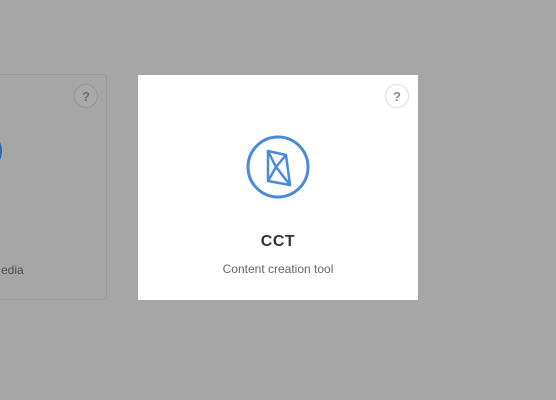 The image size is (556, 400). What do you see at coordinates (278, 269) in the screenshot?
I see `cct-card-description: Content creation tool` at bounding box center [278, 269].